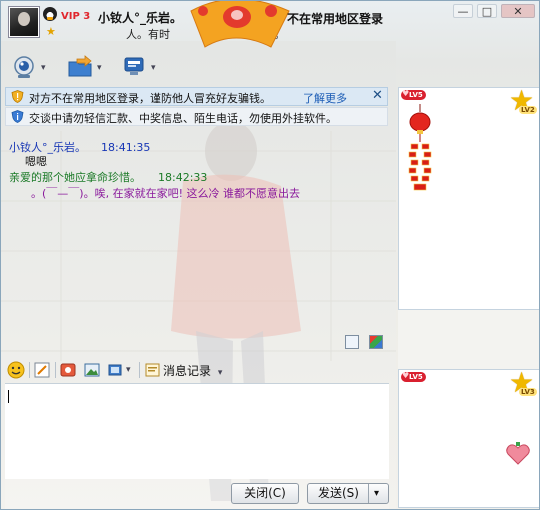 The height and width of the screenshot is (510, 540). Describe the element at coordinates (75, 16) in the screenshot. I see `vip-badge: VIP 3` at that location.